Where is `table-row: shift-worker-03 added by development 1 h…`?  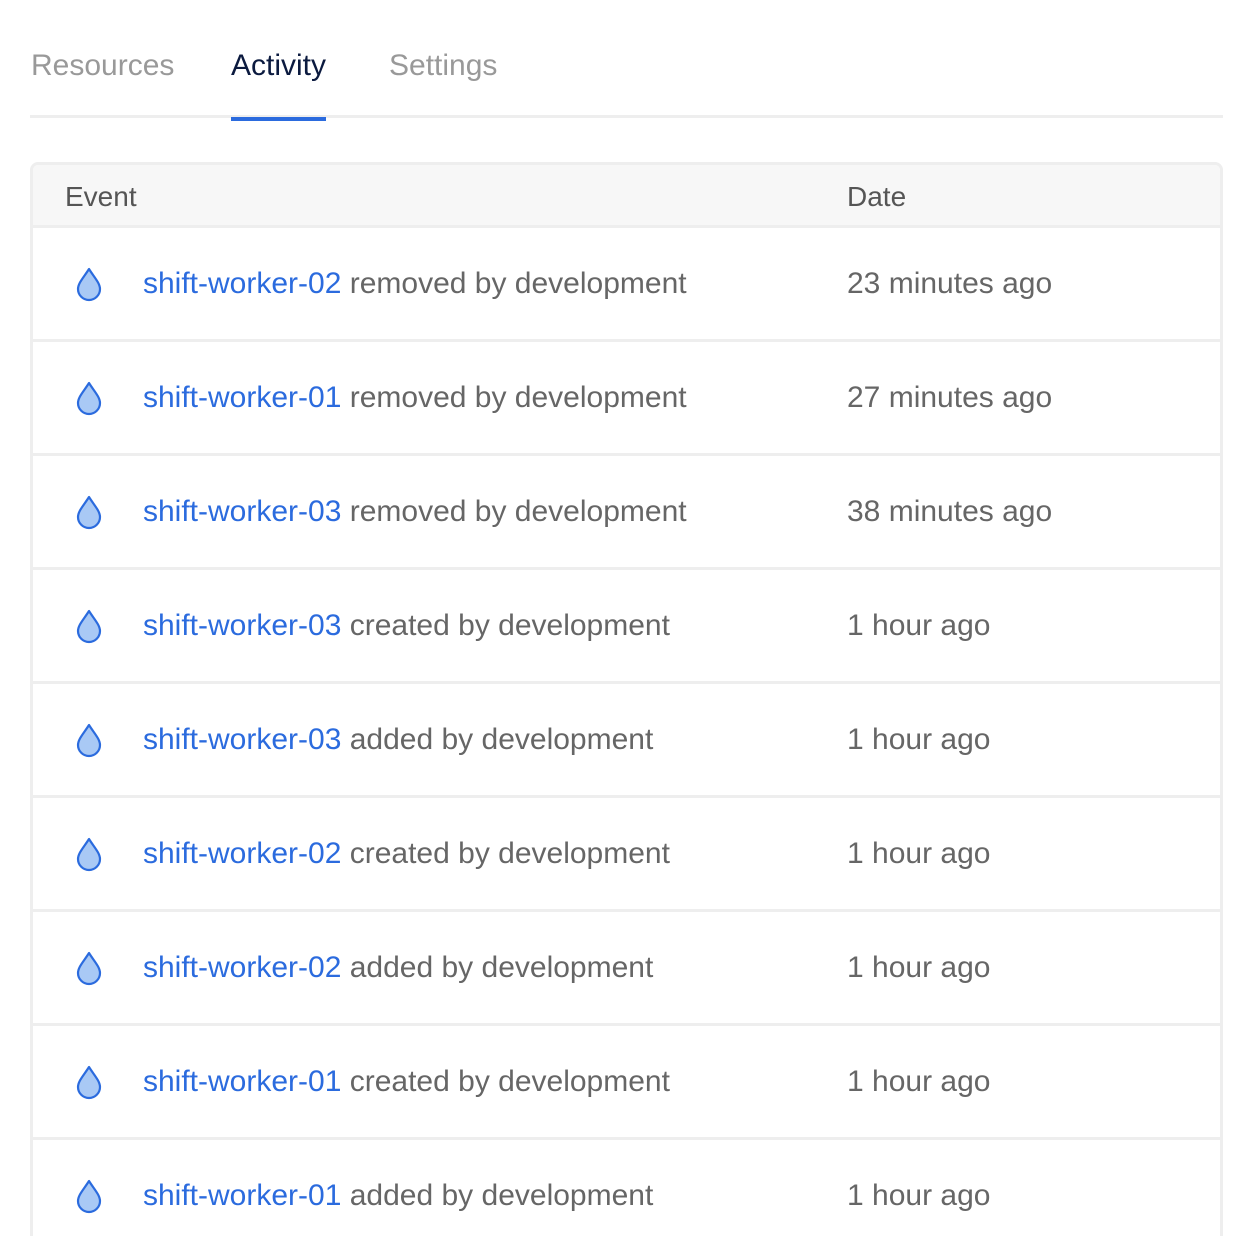
table-row: shift-worker-03 added by development 1 h… is located at coordinates (626, 741).